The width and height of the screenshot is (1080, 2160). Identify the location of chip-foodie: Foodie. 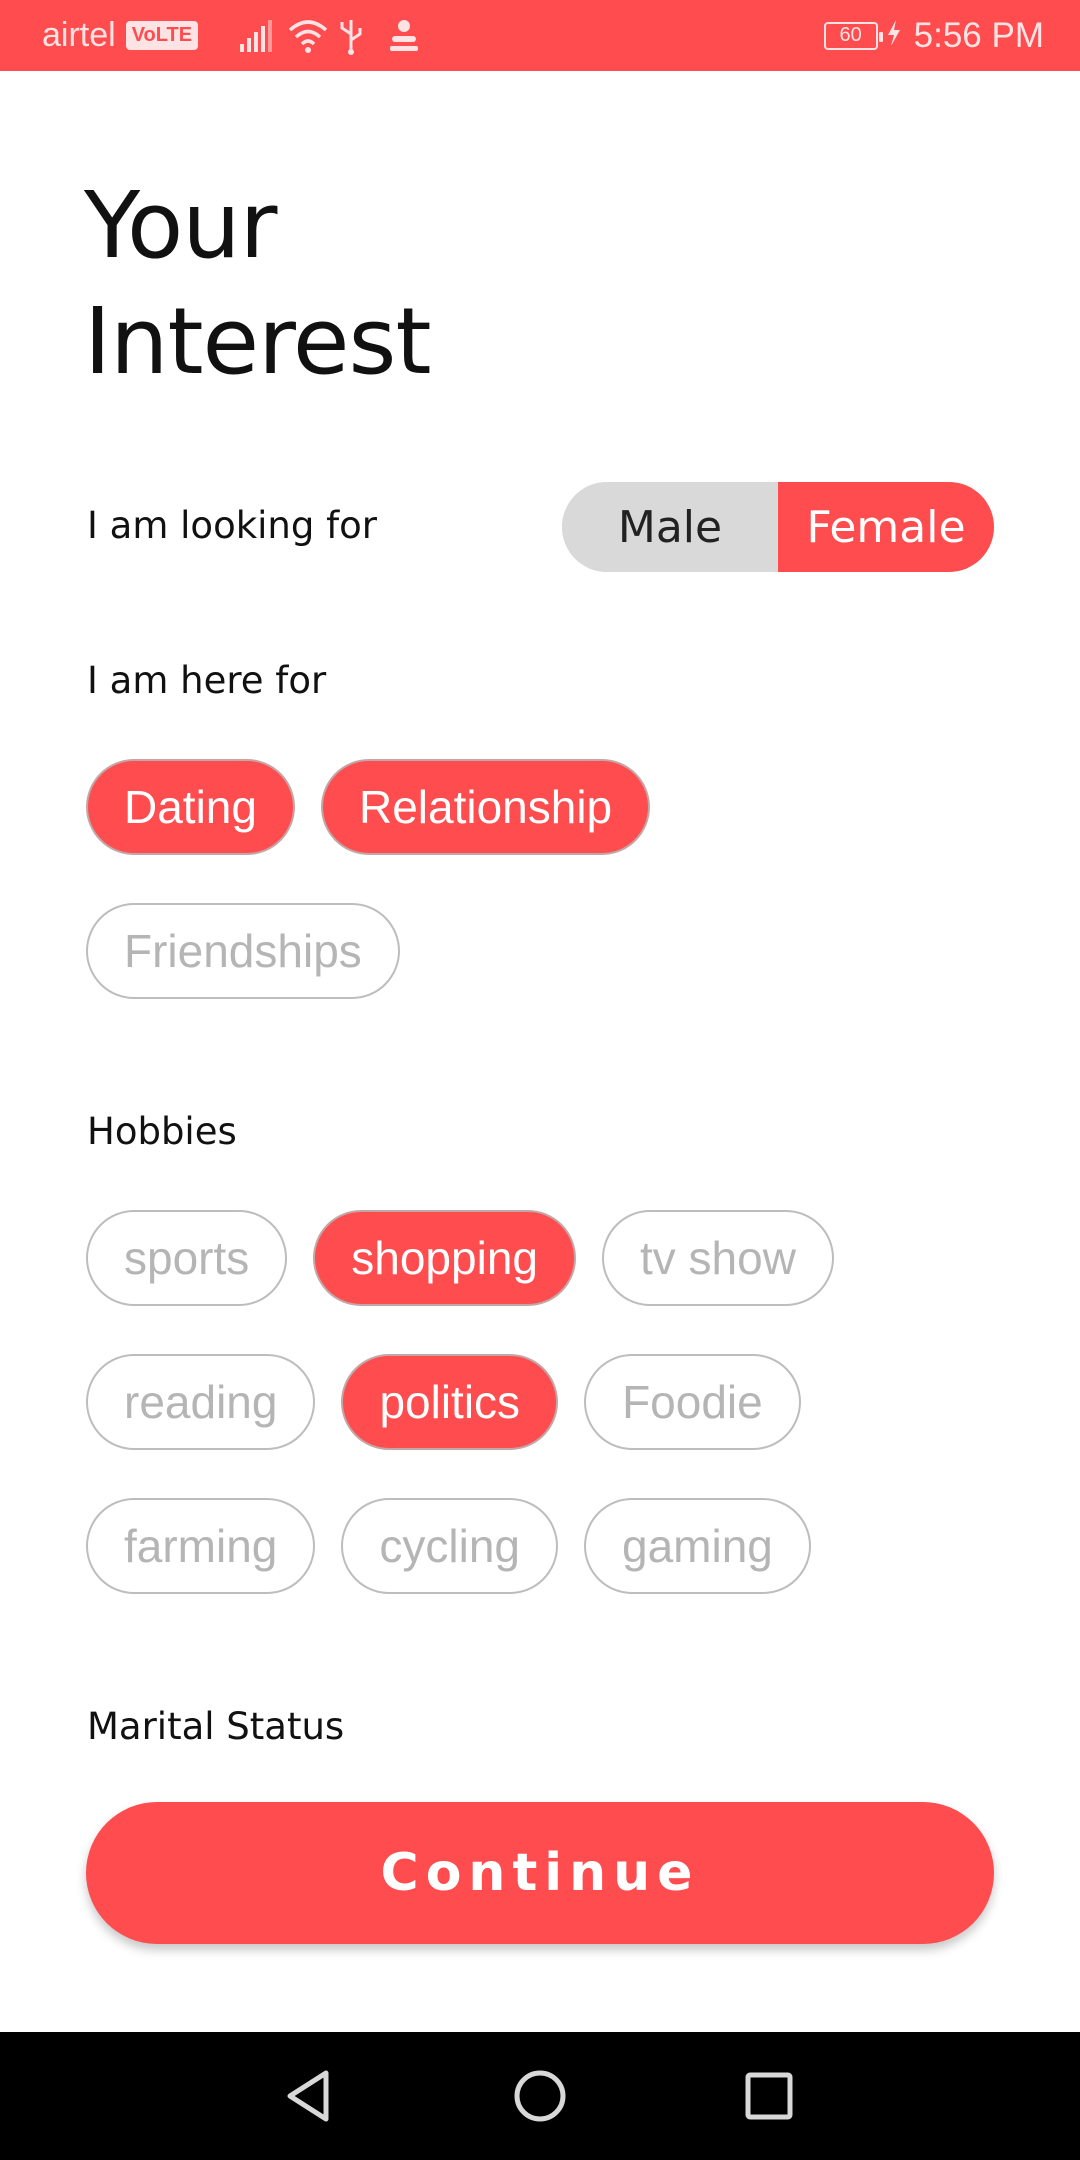
(692, 1402).